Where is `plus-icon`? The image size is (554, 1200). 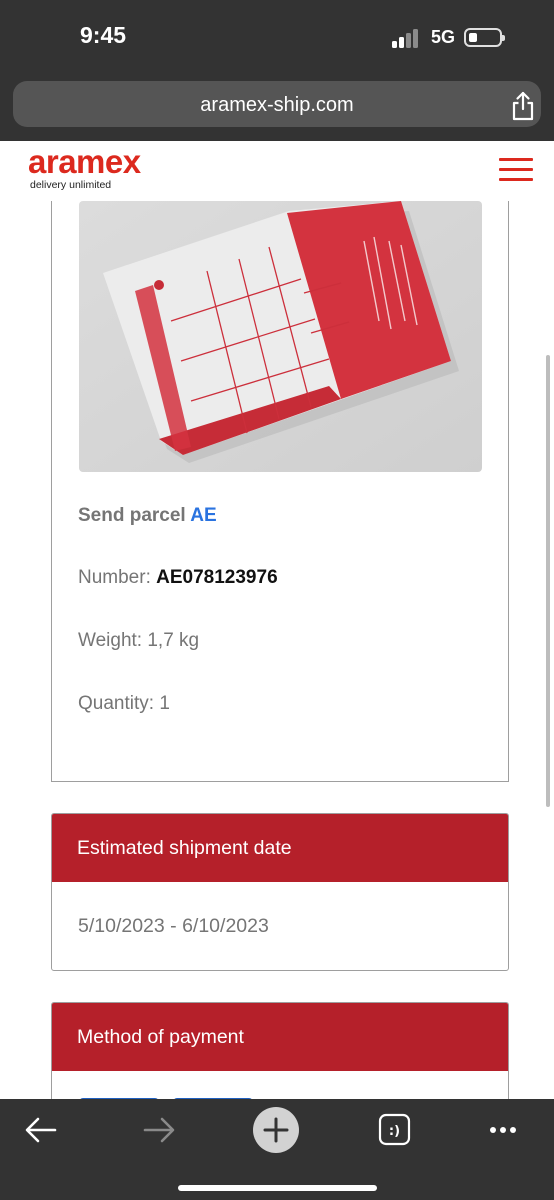
plus-icon is located at coordinates (276, 1130).